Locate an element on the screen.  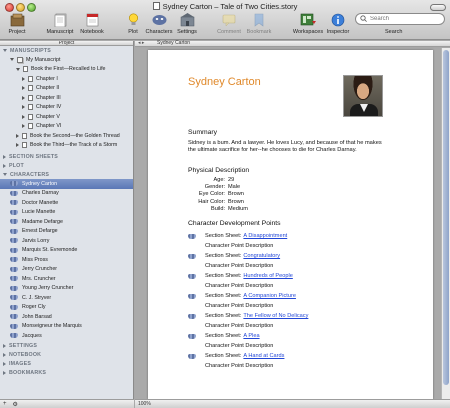
sidebar-character-item: Roger Cly is located at coordinates (66, 308).